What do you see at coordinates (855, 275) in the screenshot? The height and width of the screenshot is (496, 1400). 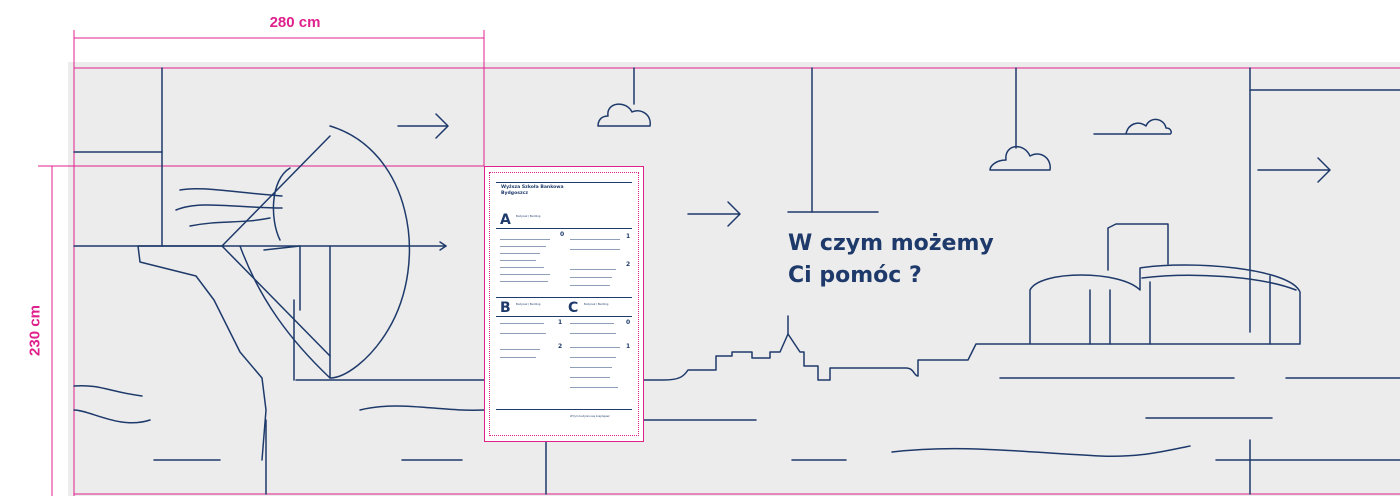 I see `headline-line-2: Ci pomóc ?` at bounding box center [855, 275].